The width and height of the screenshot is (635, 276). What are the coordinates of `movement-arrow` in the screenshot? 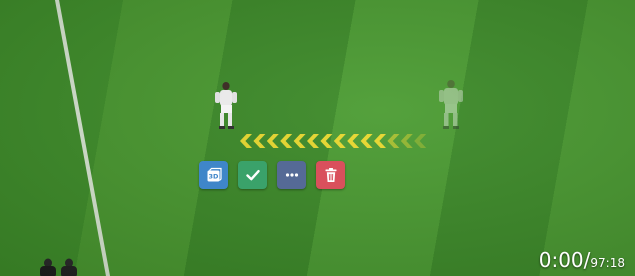 It's located at (340, 141).